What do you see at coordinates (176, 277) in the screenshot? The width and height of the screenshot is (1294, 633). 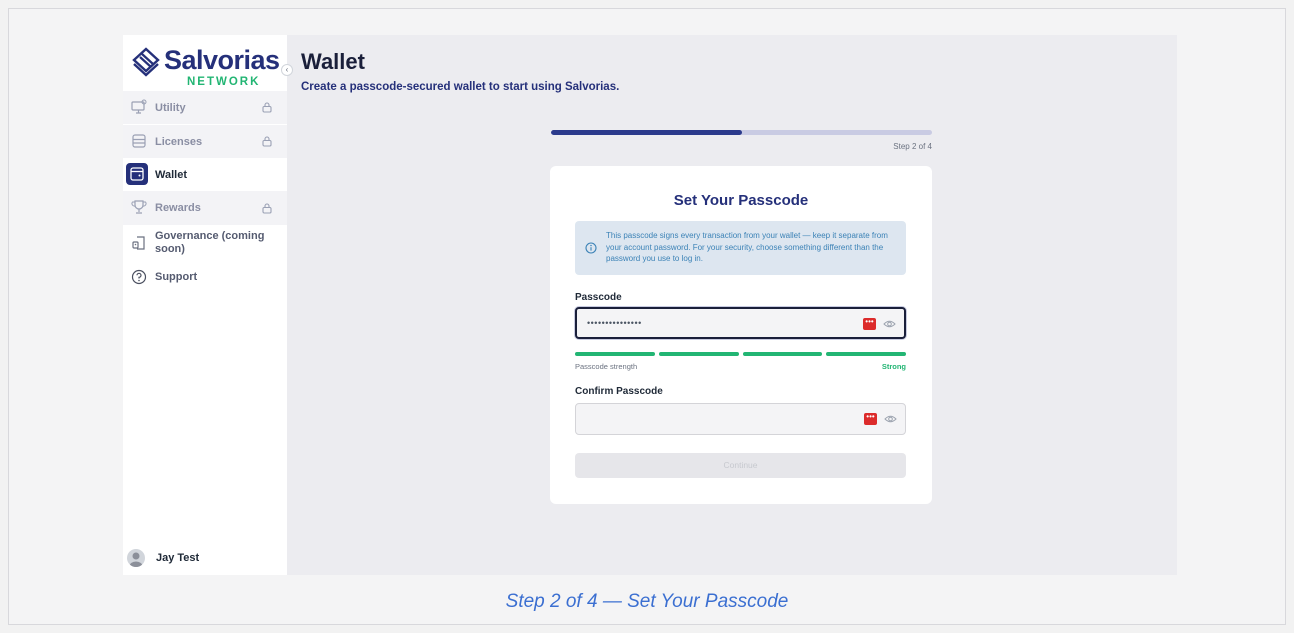 I see `sidebar-item-label: Support` at bounding box center [176, 277].